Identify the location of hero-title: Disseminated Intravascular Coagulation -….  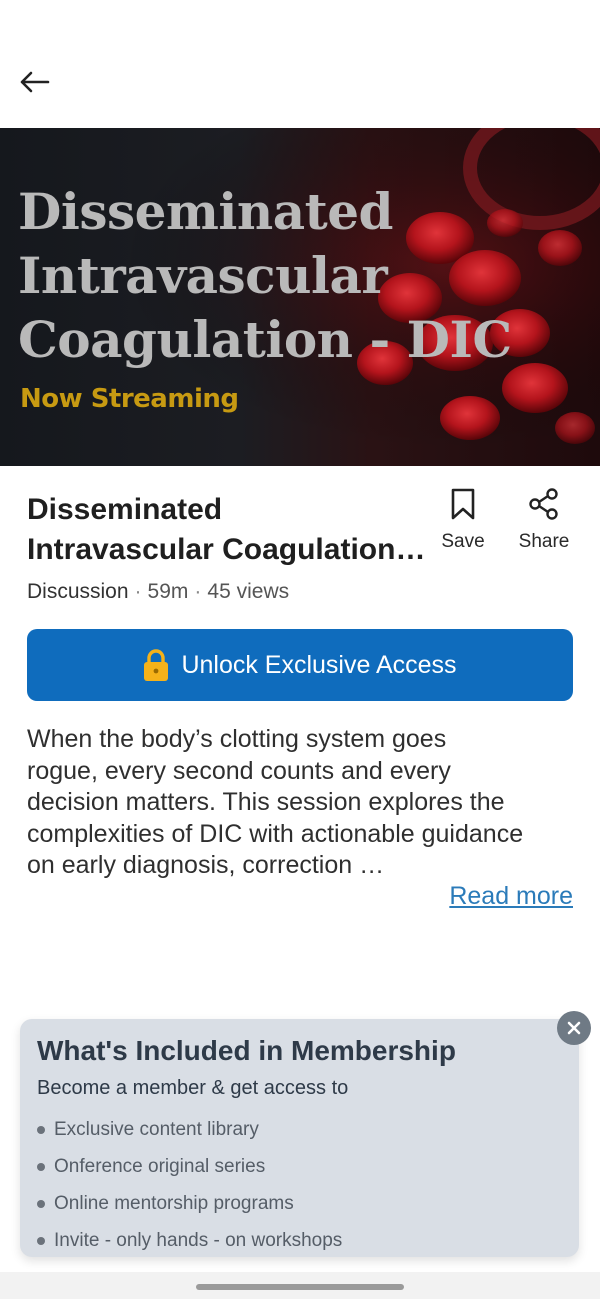
(265, 275).